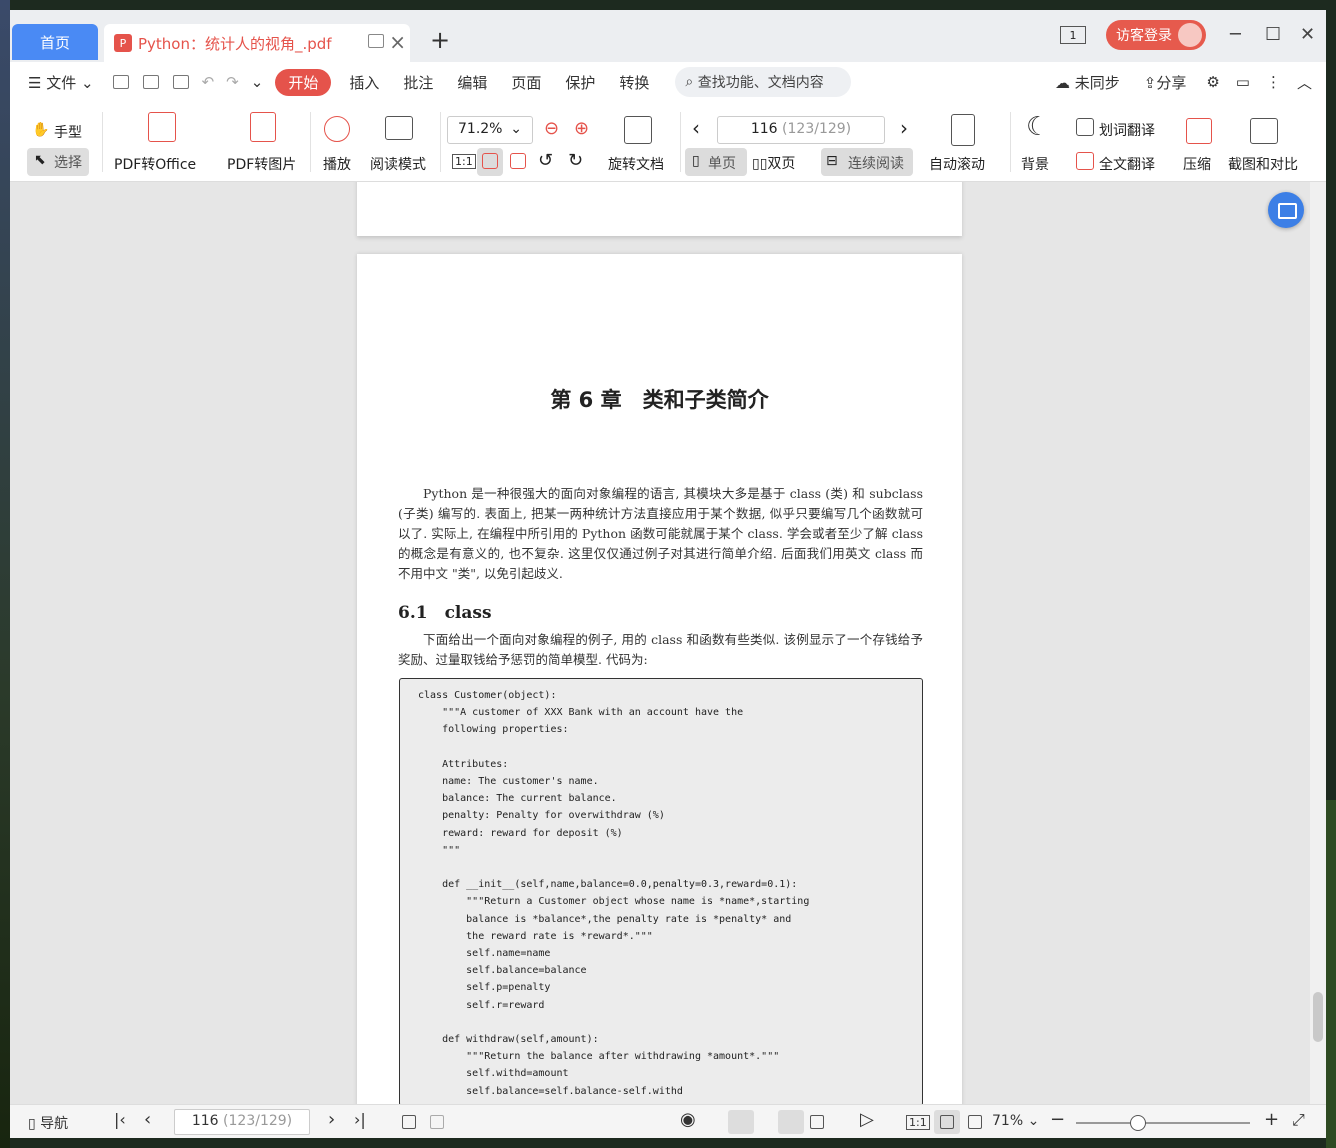 This screenshot has height=1148, width=1336. I want to click on forward-icon, so click(437, 1122).